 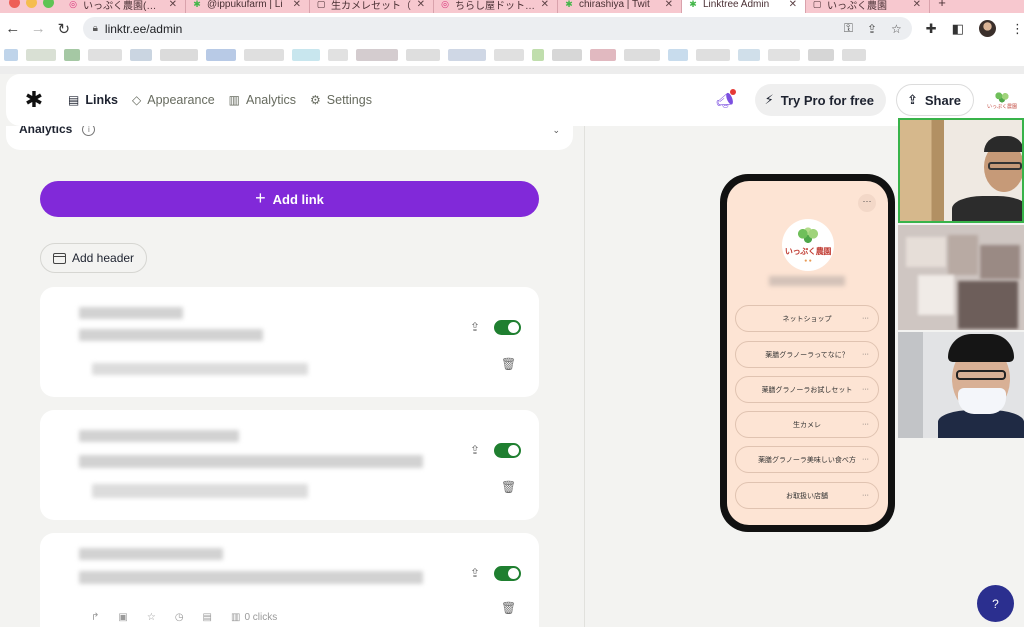 I want to click on add-header-button: Add header, so click(x=94, y=258).